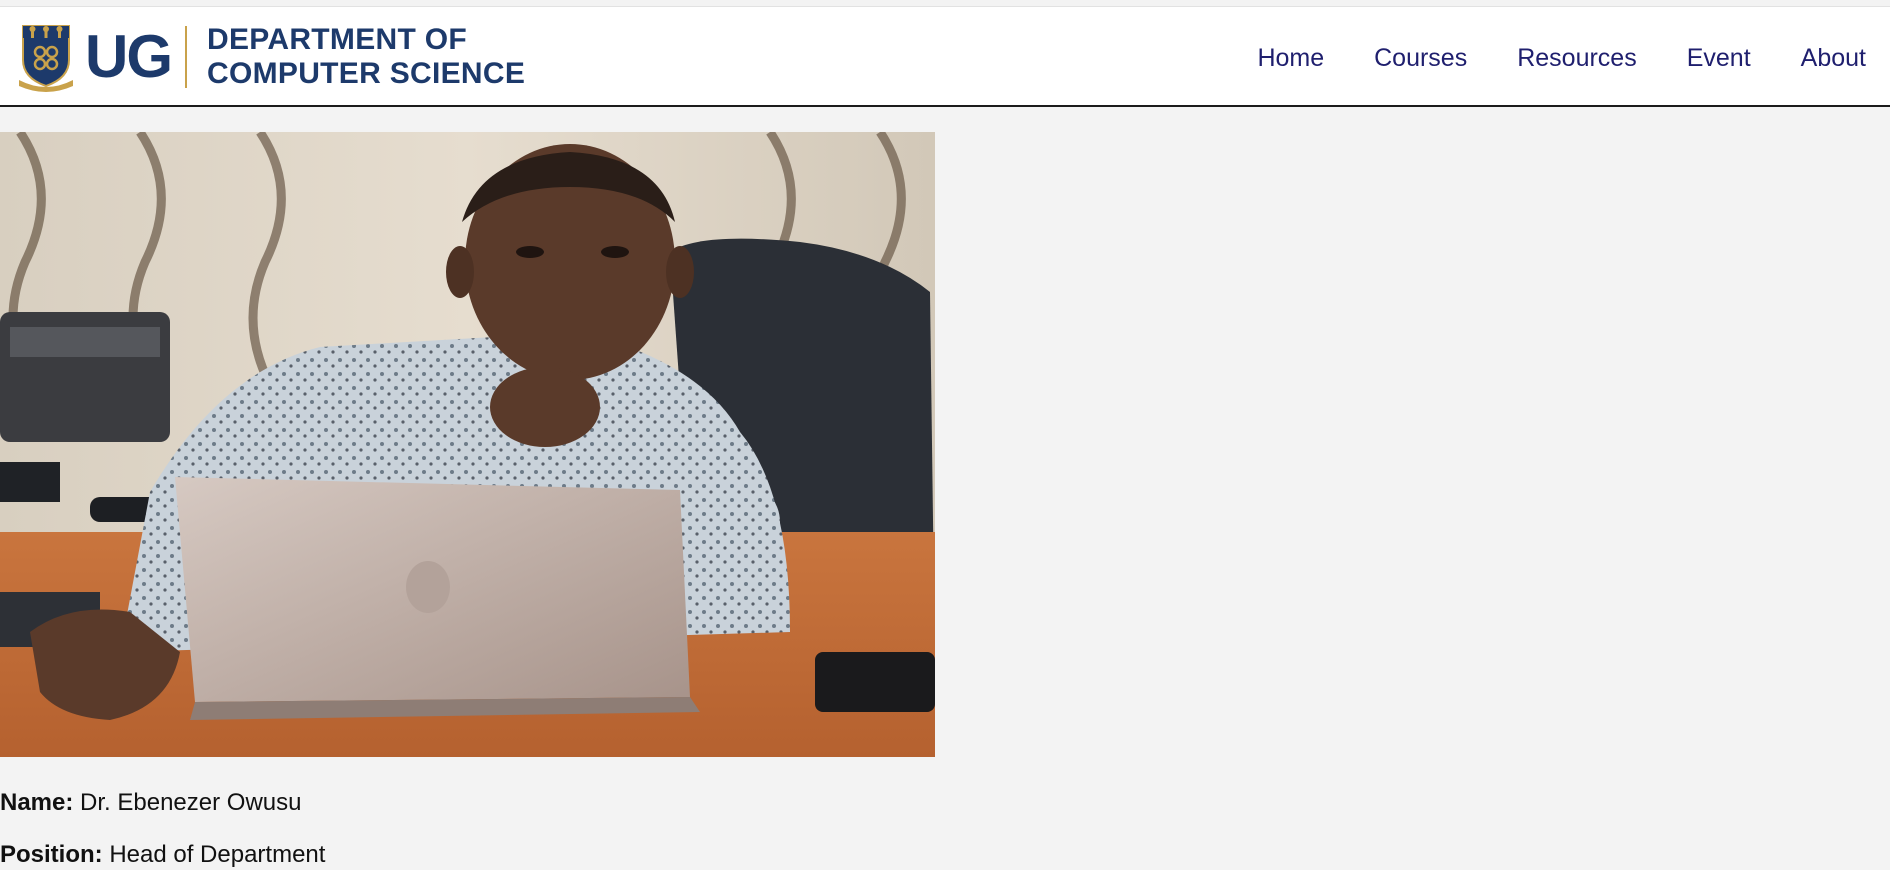  I want to click on nav-home-link: Home, so click(1290, 58).